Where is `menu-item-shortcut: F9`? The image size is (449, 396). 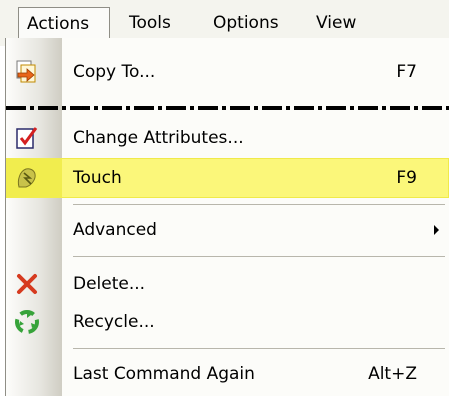
menu-item-shortcut: F9 is located at coordinates (406, 178).